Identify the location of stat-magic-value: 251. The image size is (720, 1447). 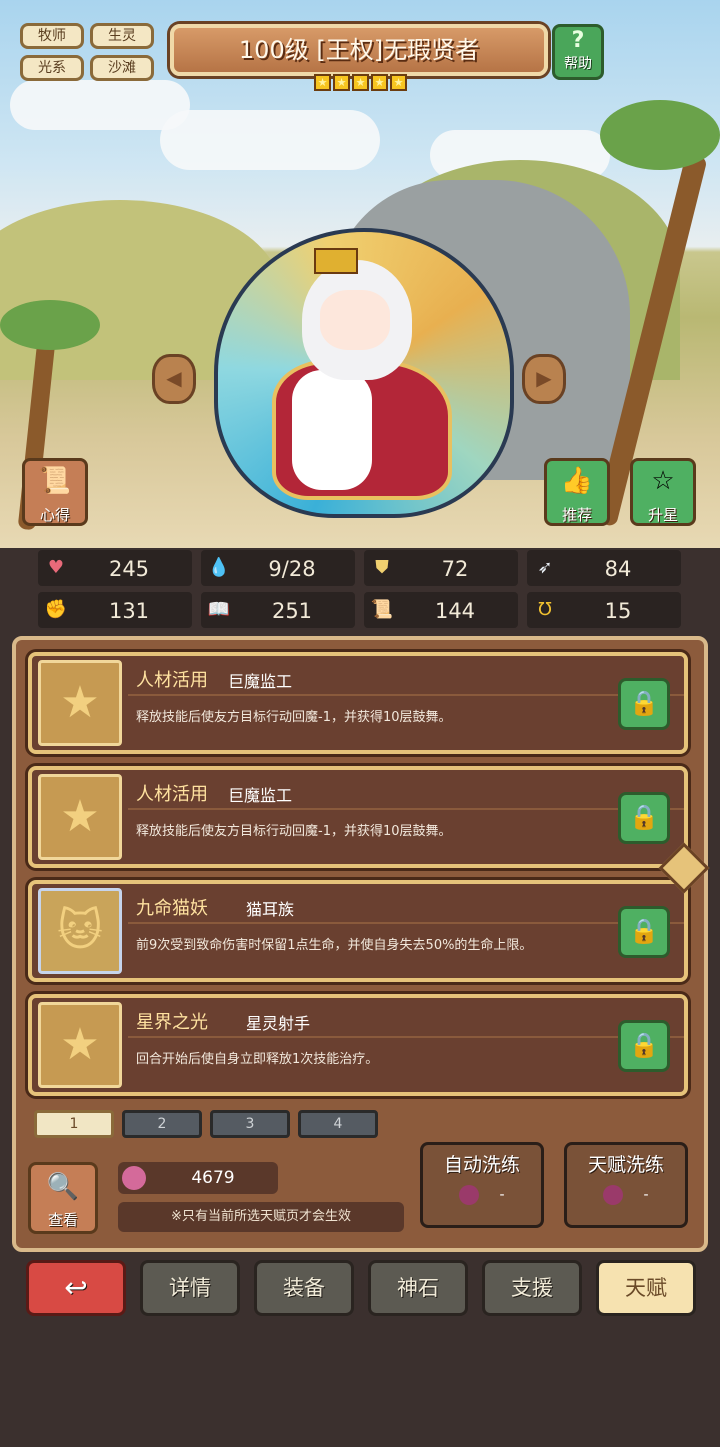
(292, 611).